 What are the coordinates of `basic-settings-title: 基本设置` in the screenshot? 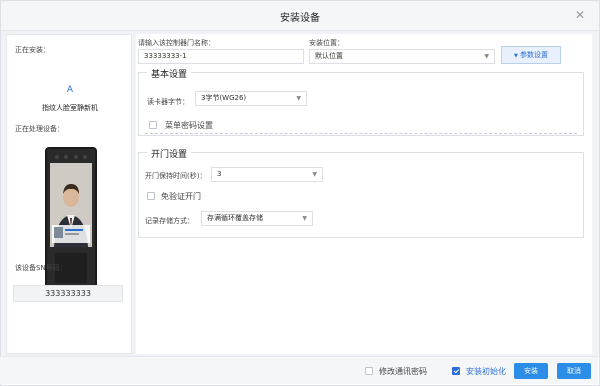 It's located at (169, 73).